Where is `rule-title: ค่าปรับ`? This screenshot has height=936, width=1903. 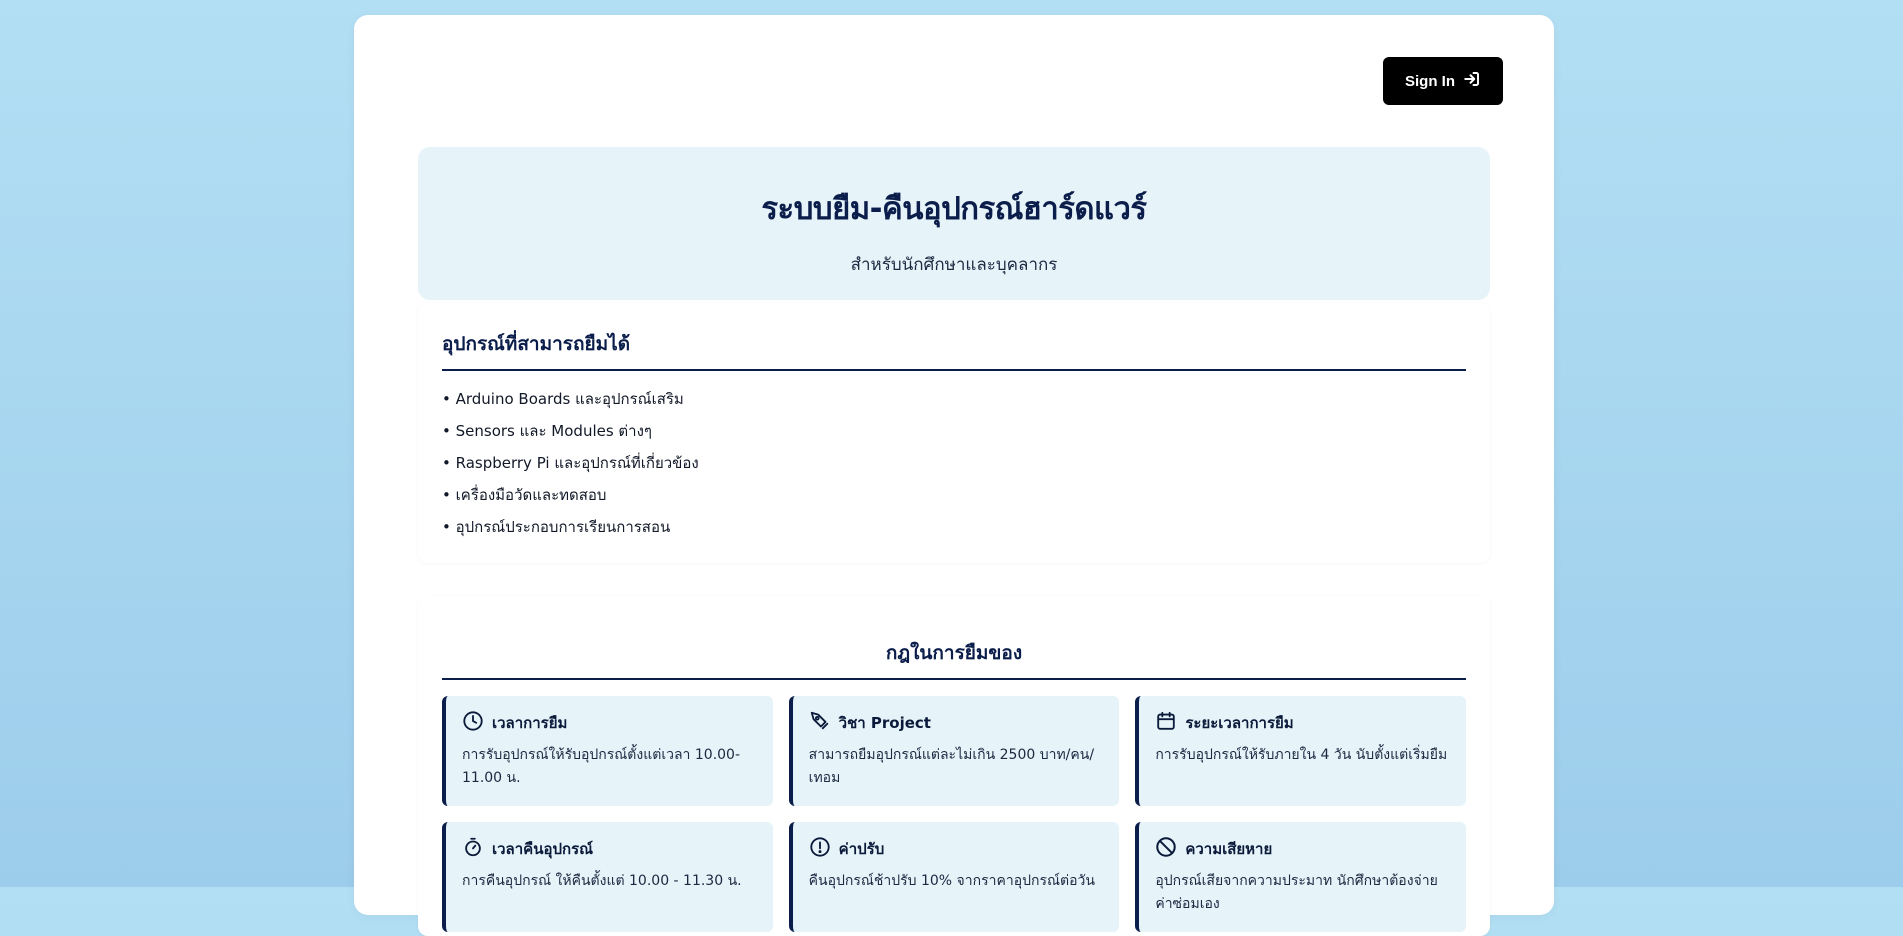
rule-title: ค่าปรับ is located at coordinates (861, 849).